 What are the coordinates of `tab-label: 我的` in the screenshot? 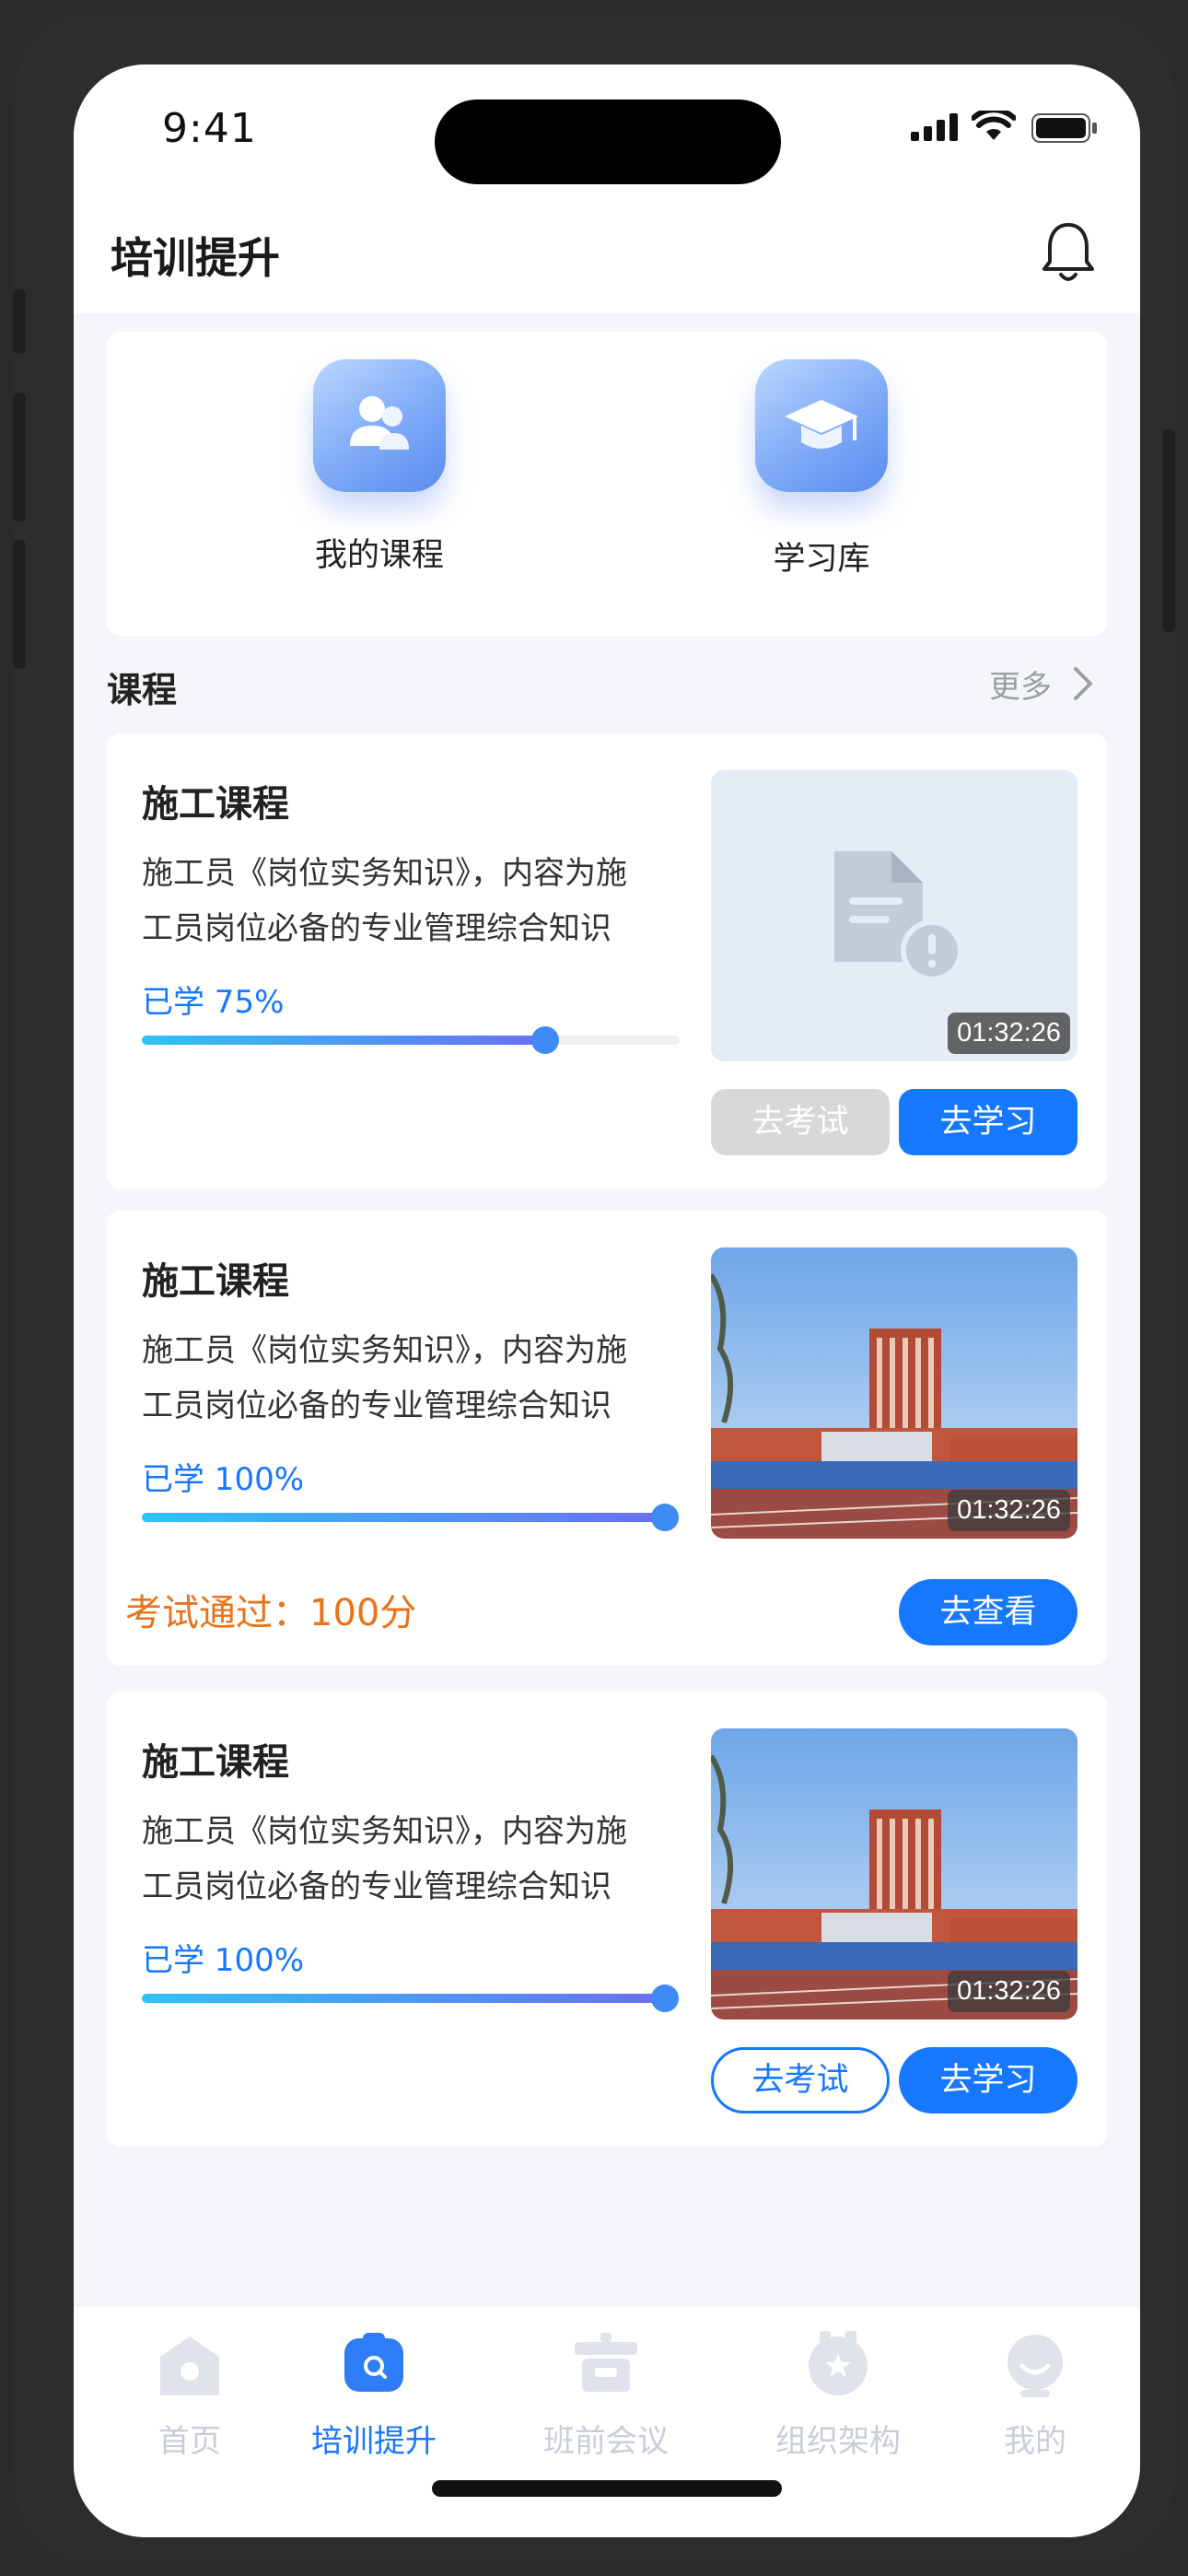 It's located at (1035, 2441).